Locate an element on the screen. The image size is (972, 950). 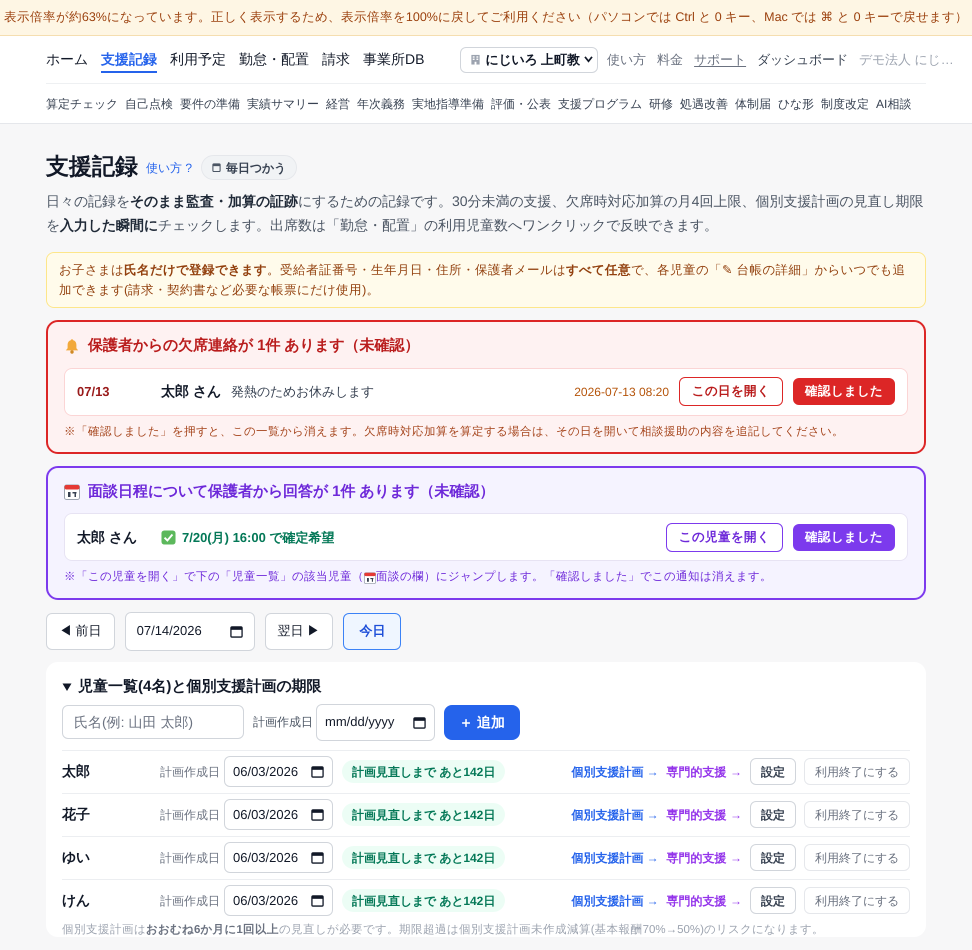
sub-nav-link: 実績サマリー is located at coordinates (283, 103).